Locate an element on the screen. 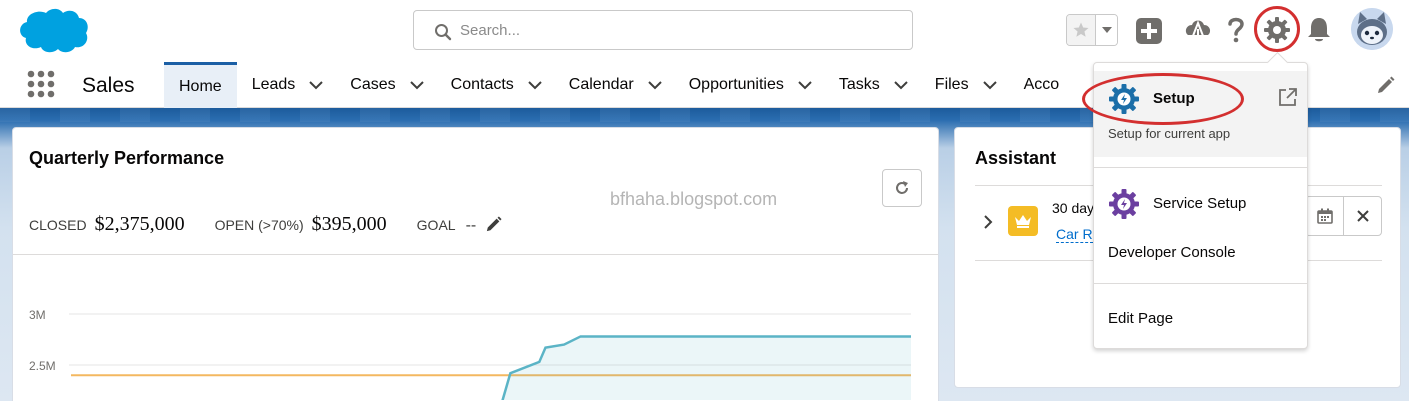 The image size is (1409, 401). nav-tab-label: Acco is located at coordinates (1041, 84).